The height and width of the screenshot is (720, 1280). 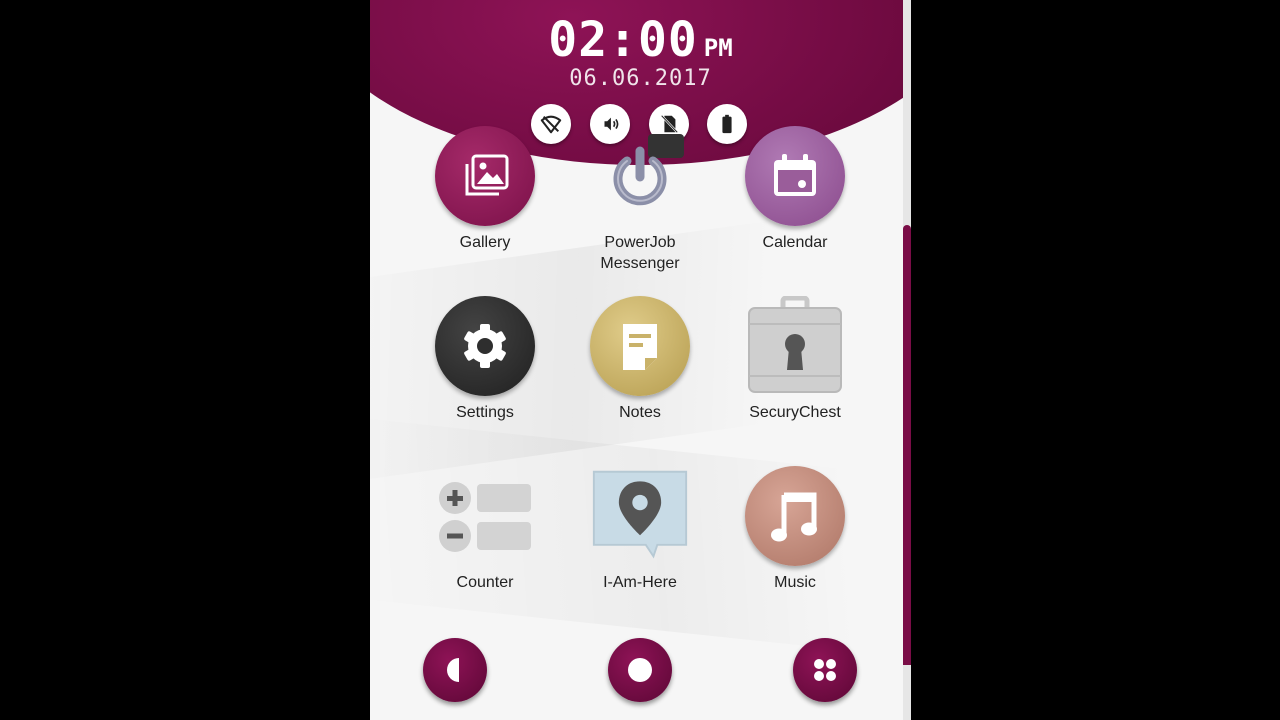 I want to click on note-icon, so click(x=640, y=346).